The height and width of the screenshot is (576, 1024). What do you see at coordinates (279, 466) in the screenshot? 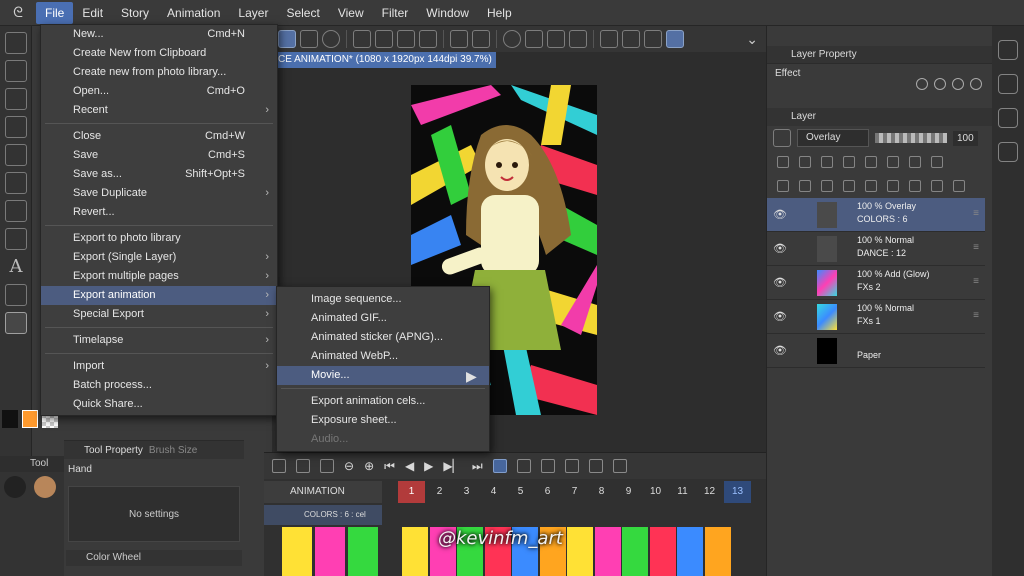
I see `new-timeline-icon` at bounding box center [279, 466].